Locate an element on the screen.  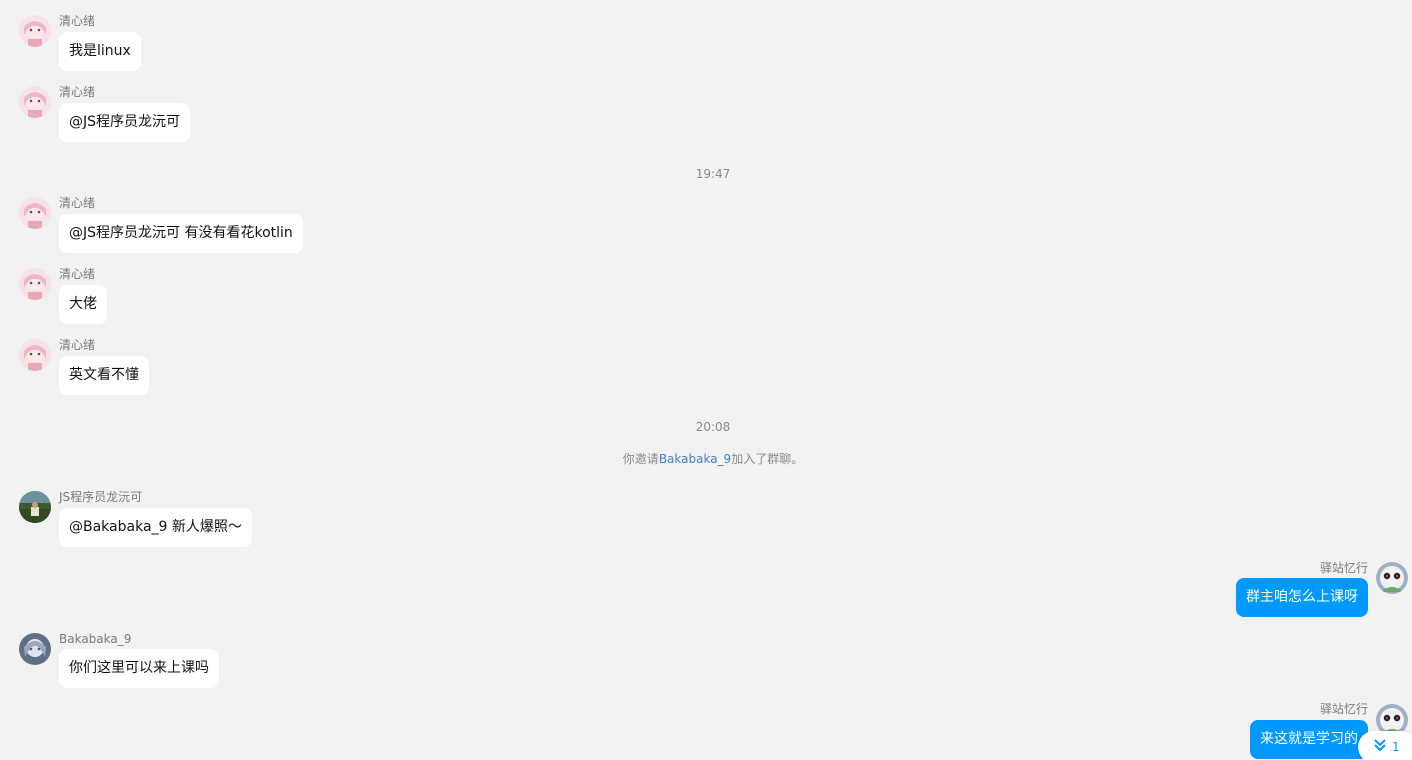
self-message-bubble: 来这就是学习的 is located at coordinates (1309, 739).